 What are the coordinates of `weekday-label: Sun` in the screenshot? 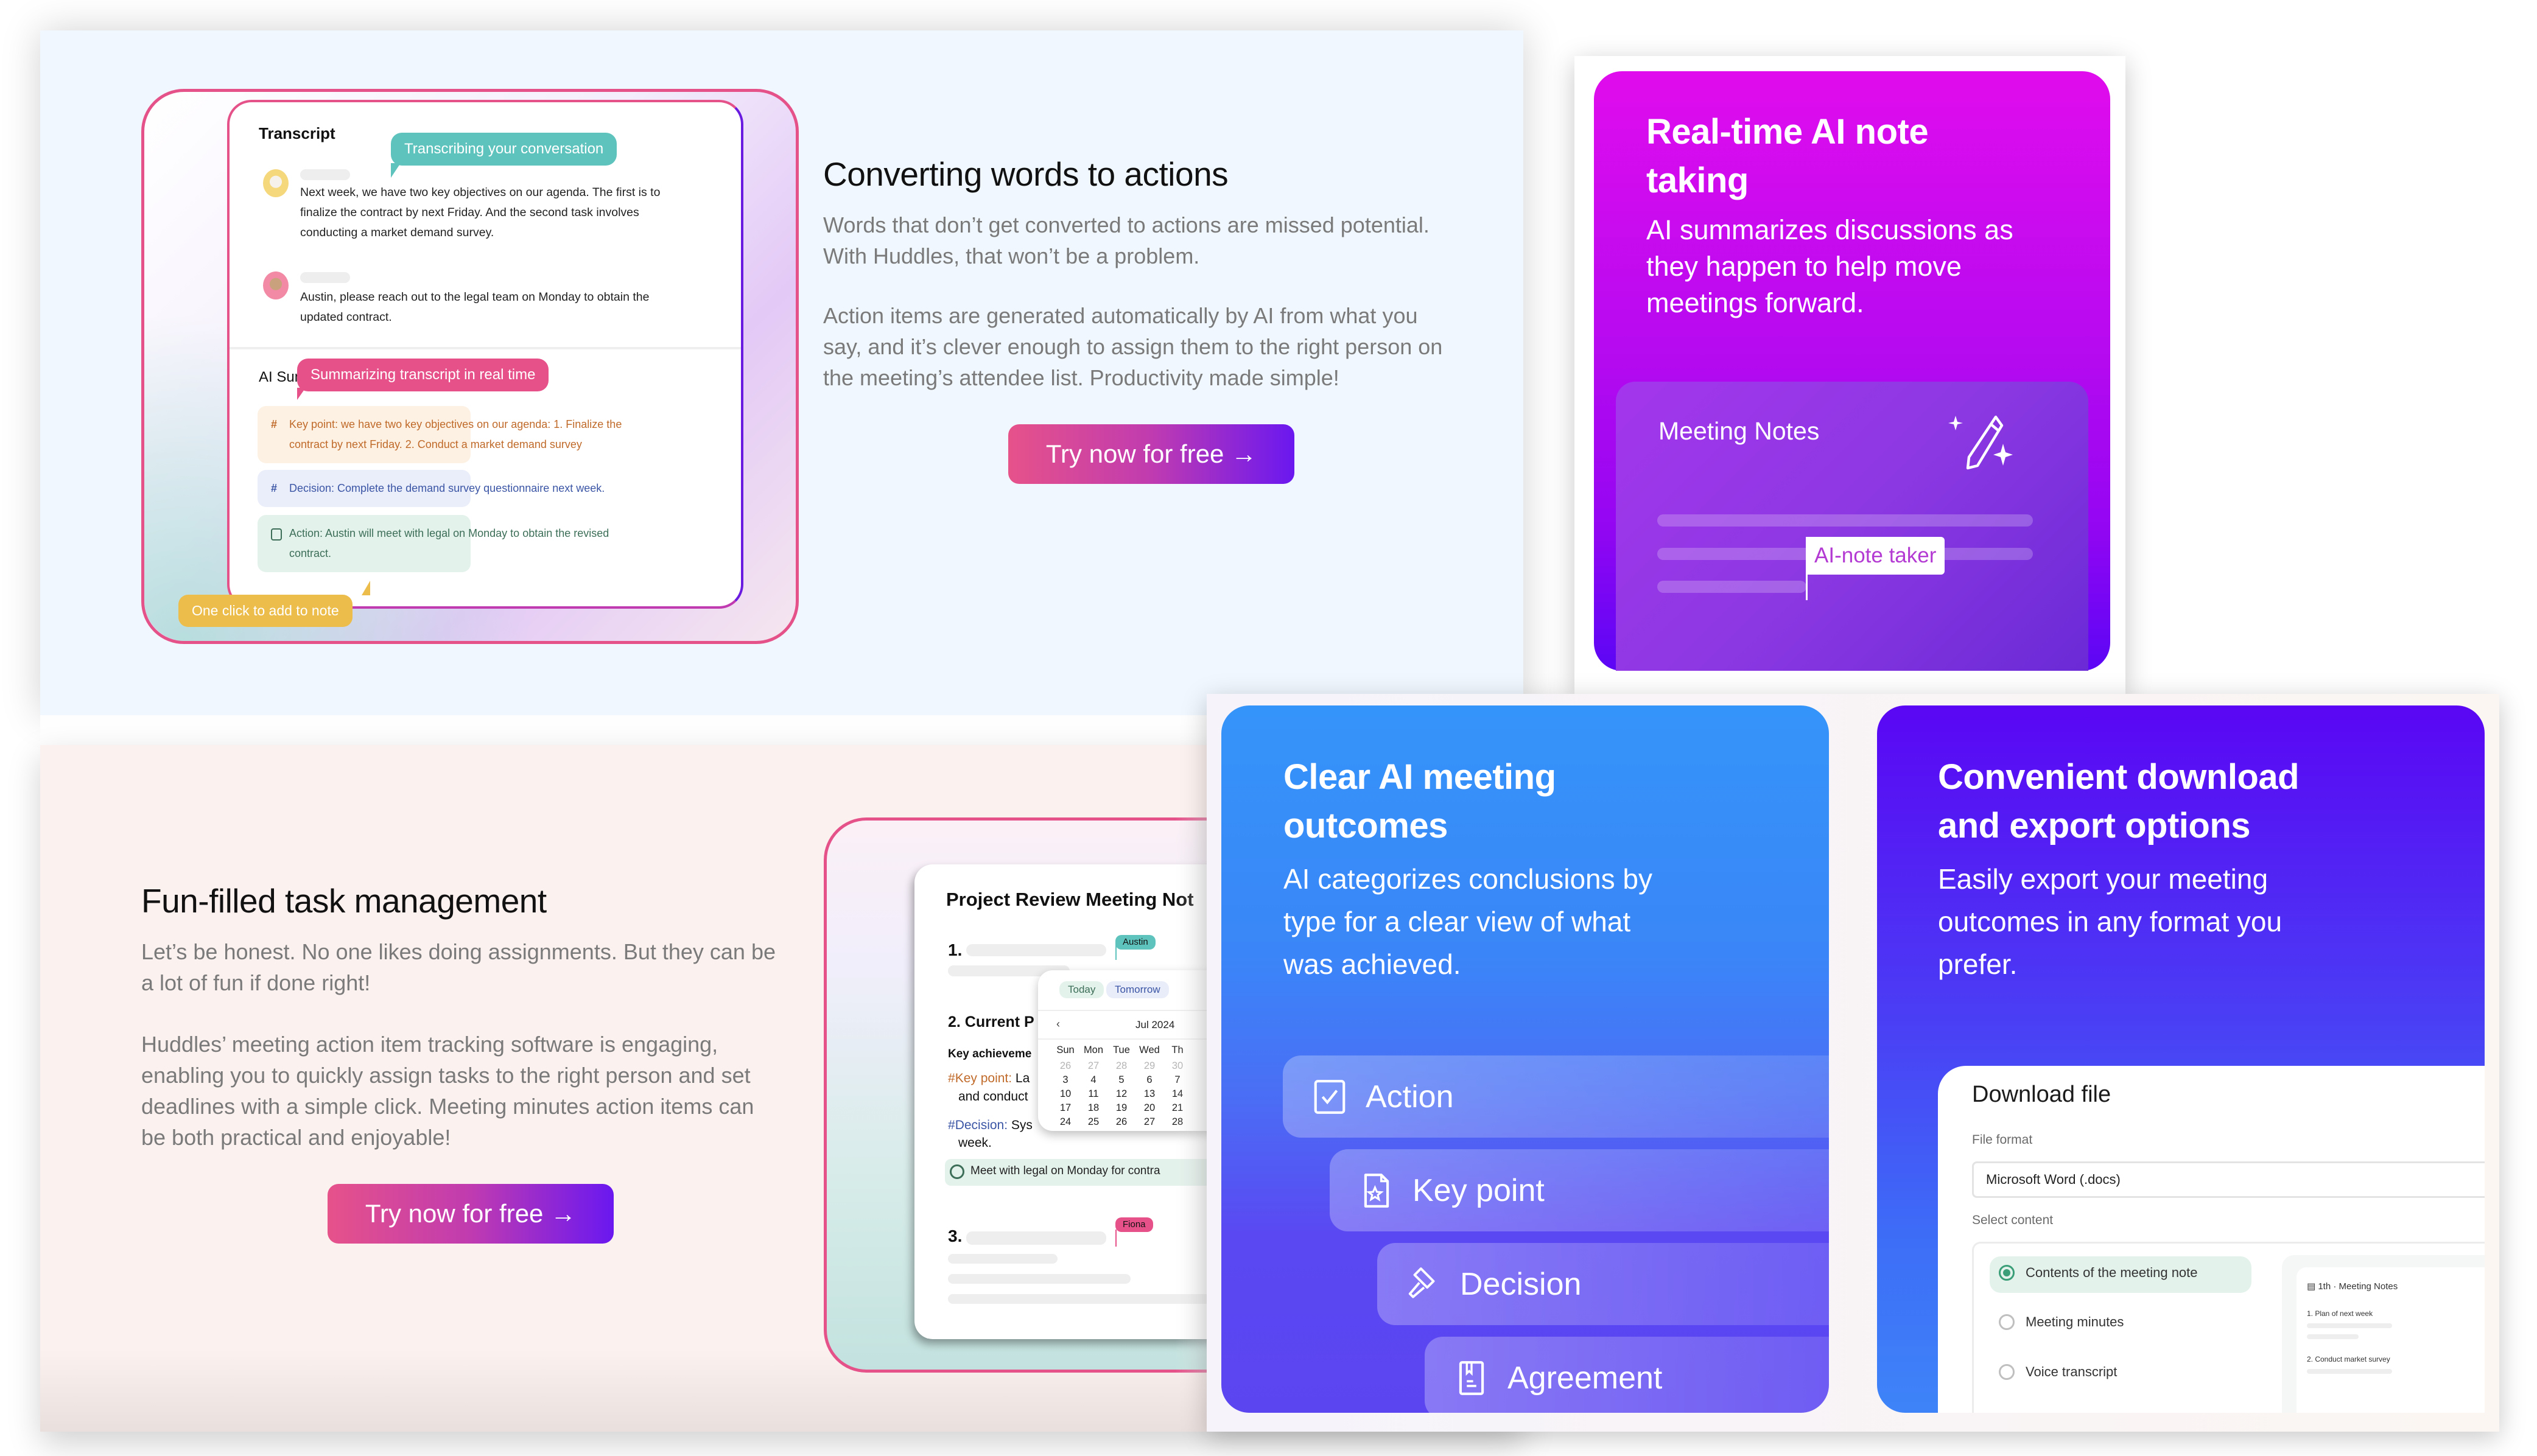 It's located at (1065, 1050).